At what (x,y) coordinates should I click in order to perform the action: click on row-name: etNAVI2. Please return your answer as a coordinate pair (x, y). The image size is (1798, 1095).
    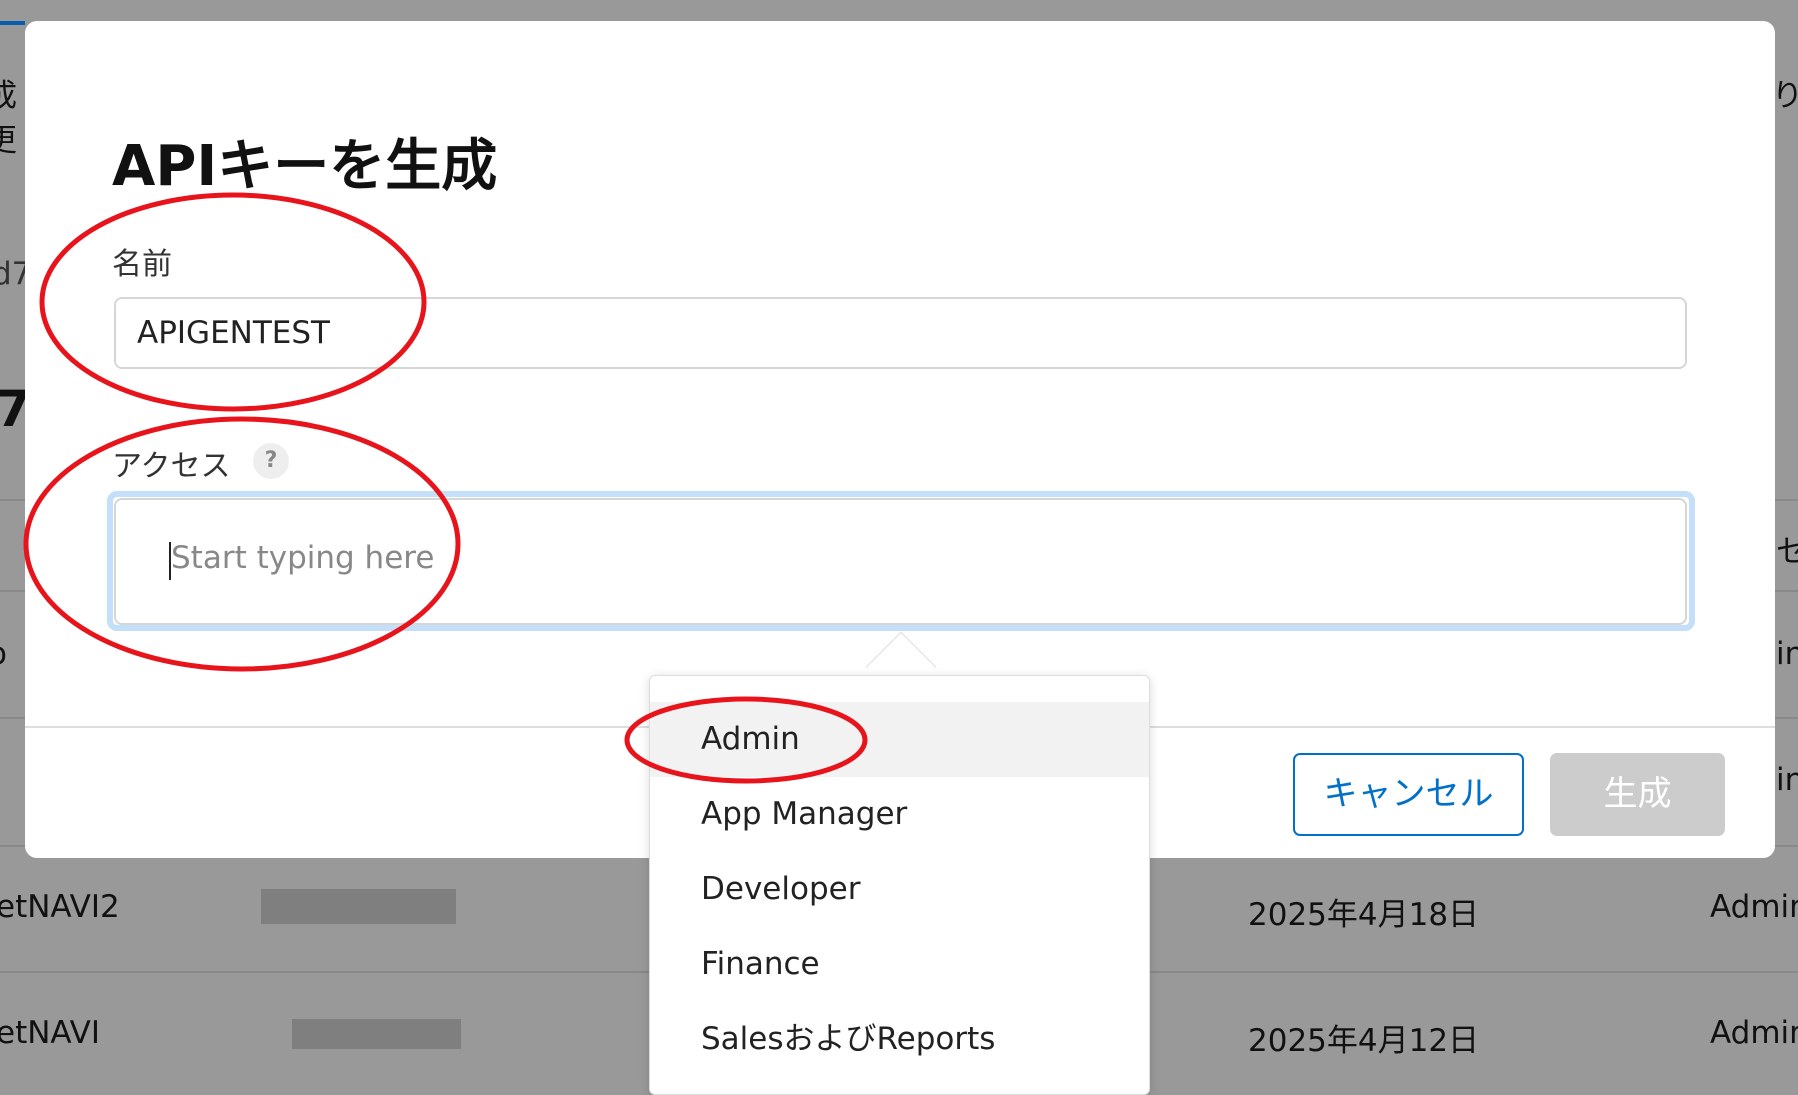
    Looking at the image, I should click on (60, 907).